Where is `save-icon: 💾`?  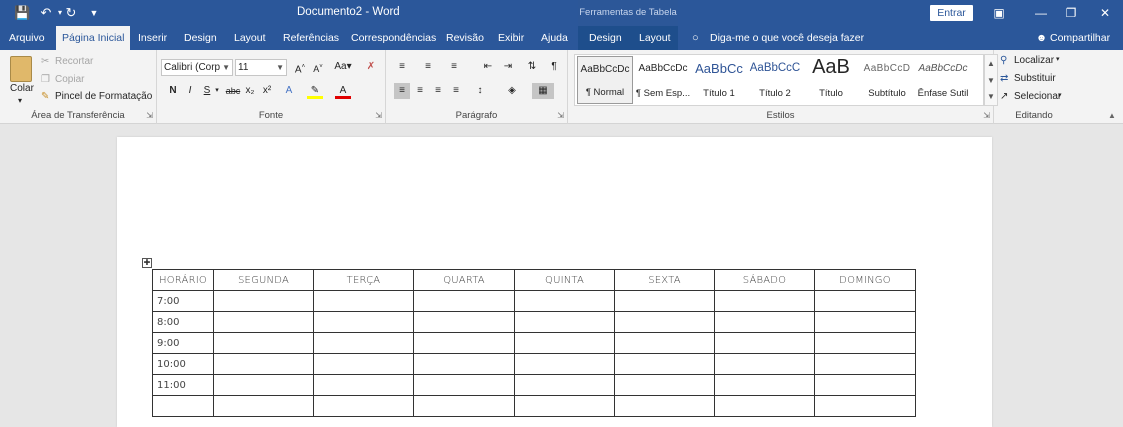 save-icon: 💾 is located at coordinates (22, 13).